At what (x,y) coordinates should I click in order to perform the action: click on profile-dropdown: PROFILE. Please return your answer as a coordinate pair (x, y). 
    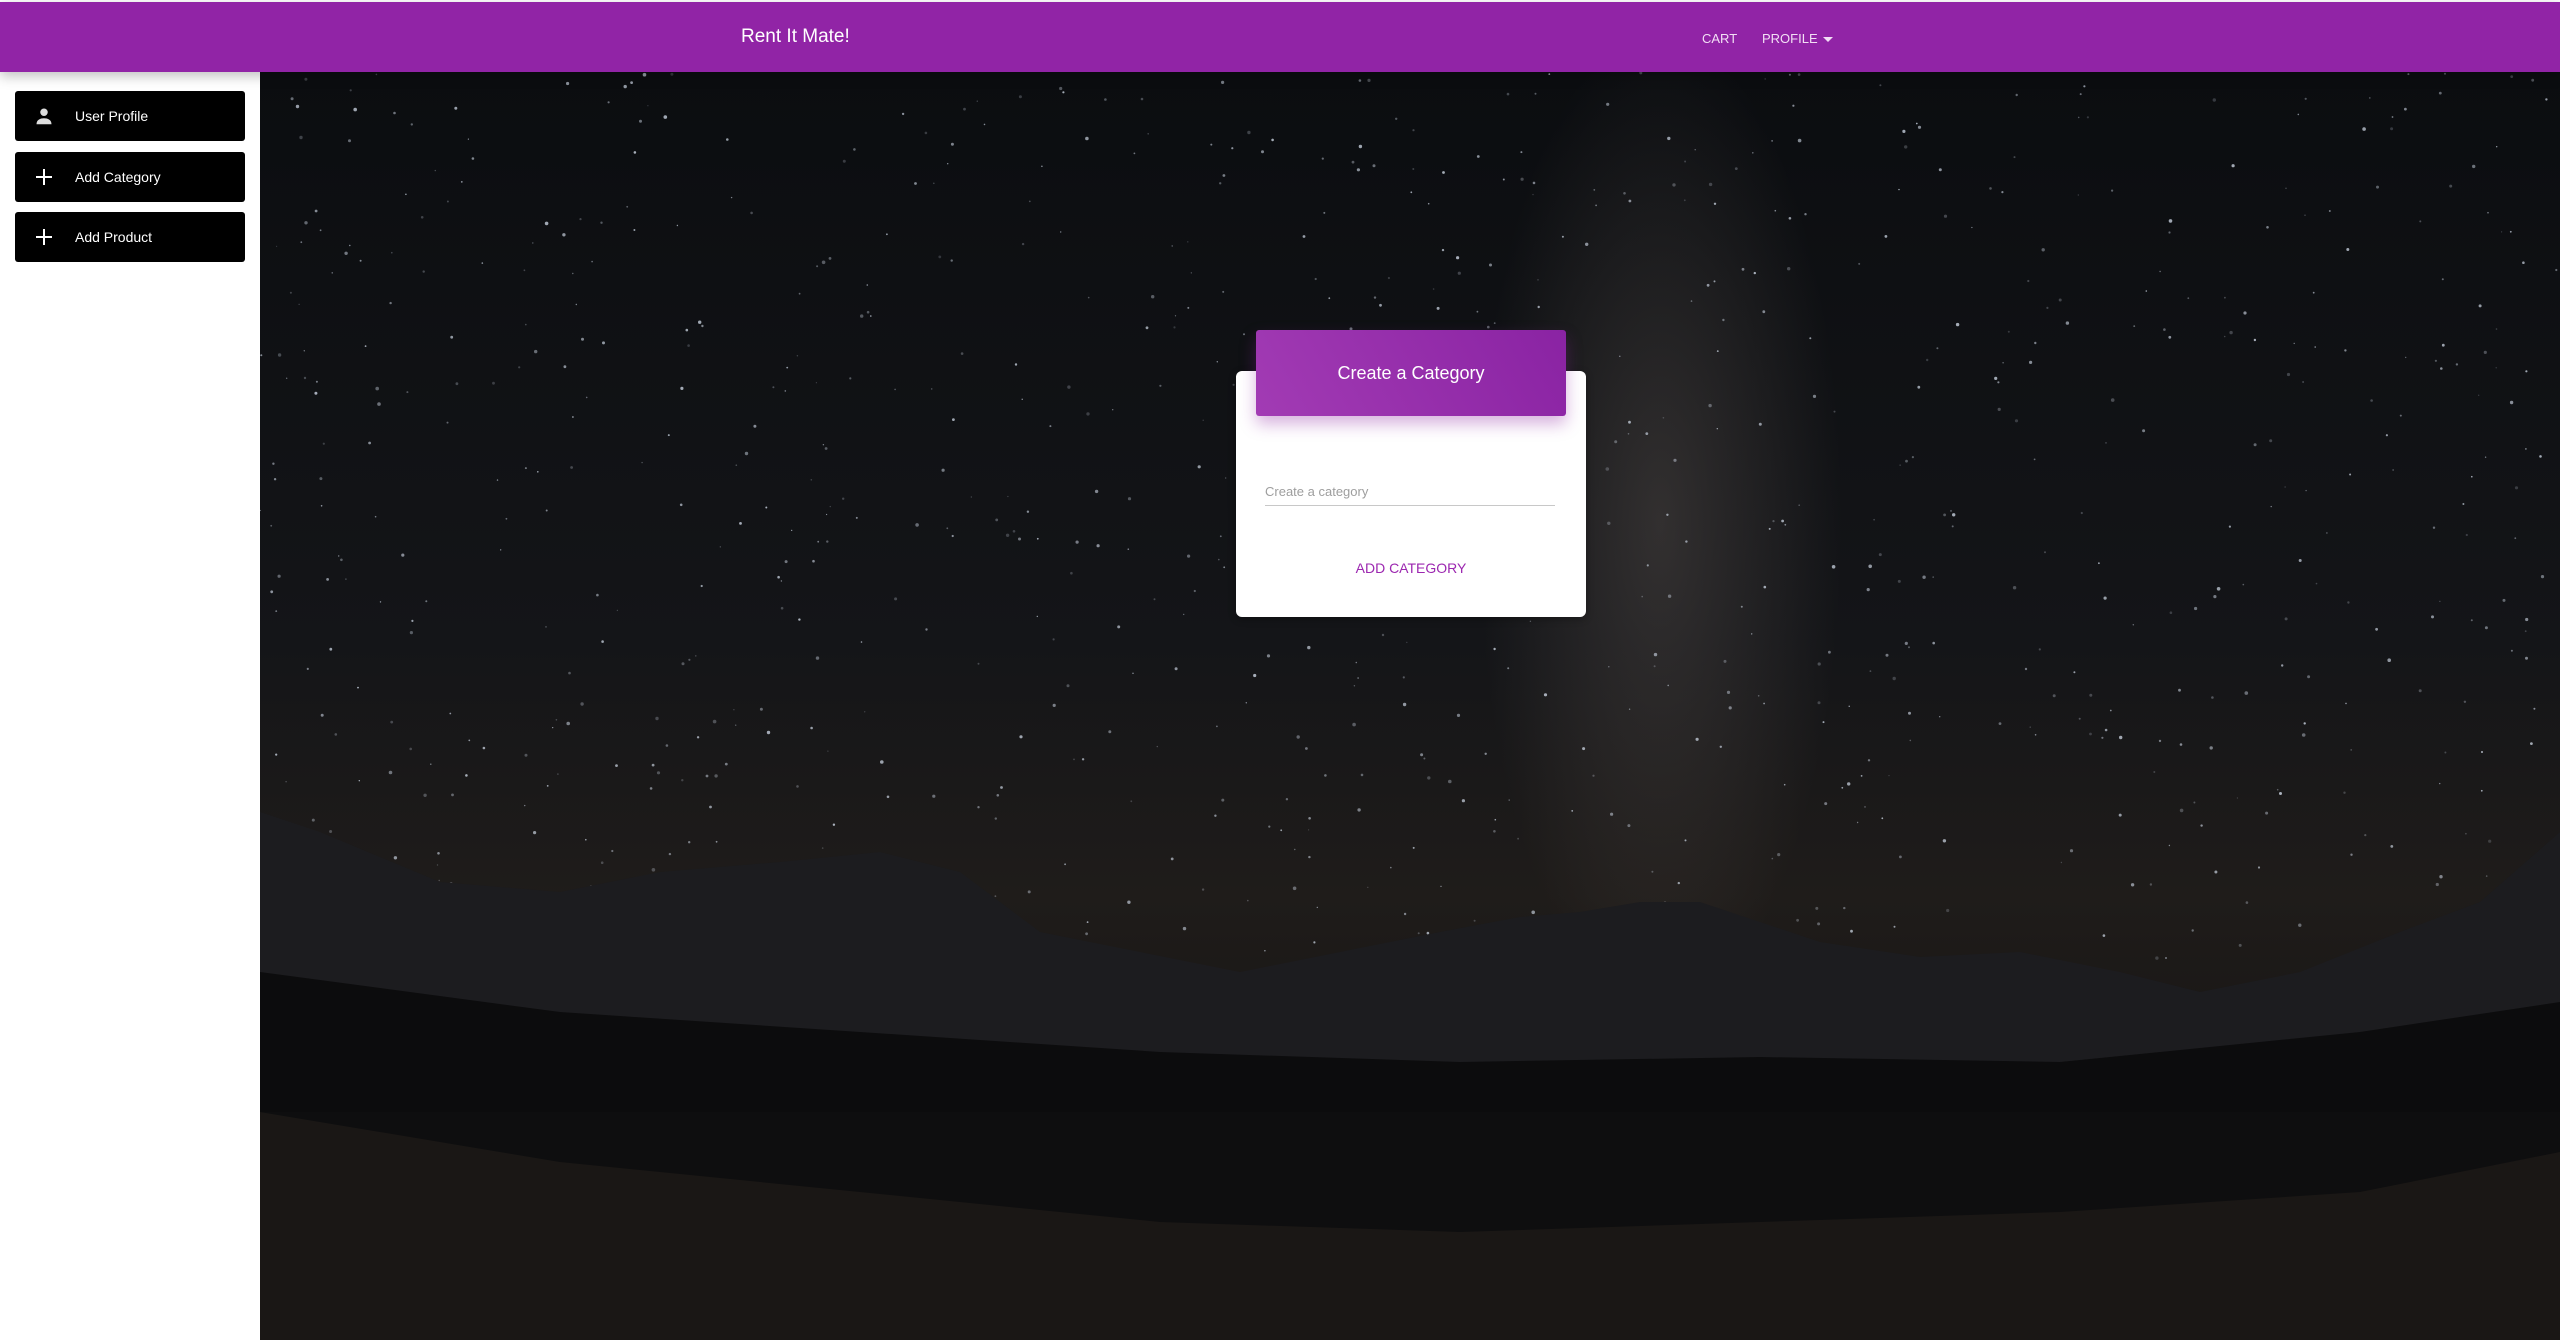
    Looking at the image, I should click on (1797, 38).